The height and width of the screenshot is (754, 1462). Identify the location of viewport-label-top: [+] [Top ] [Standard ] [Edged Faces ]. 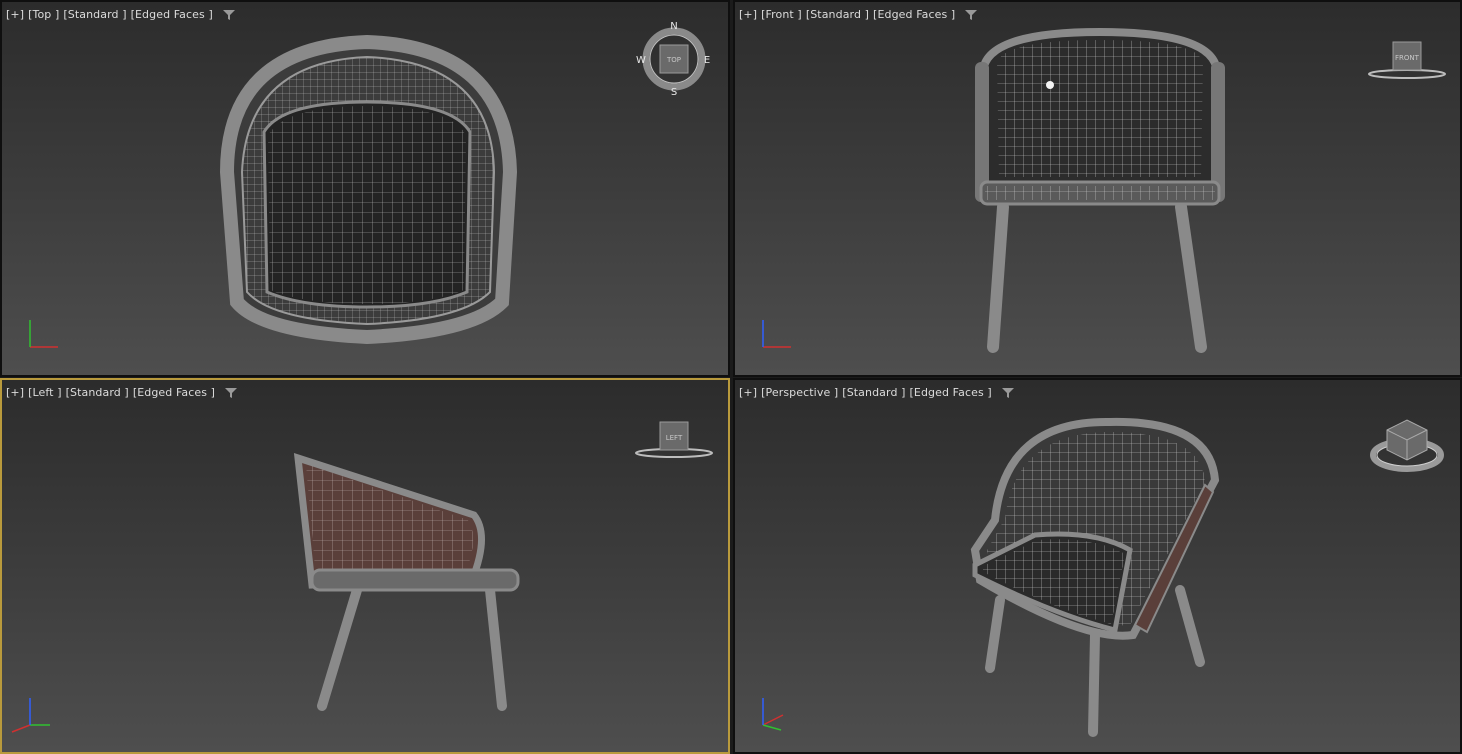
(120, 14).